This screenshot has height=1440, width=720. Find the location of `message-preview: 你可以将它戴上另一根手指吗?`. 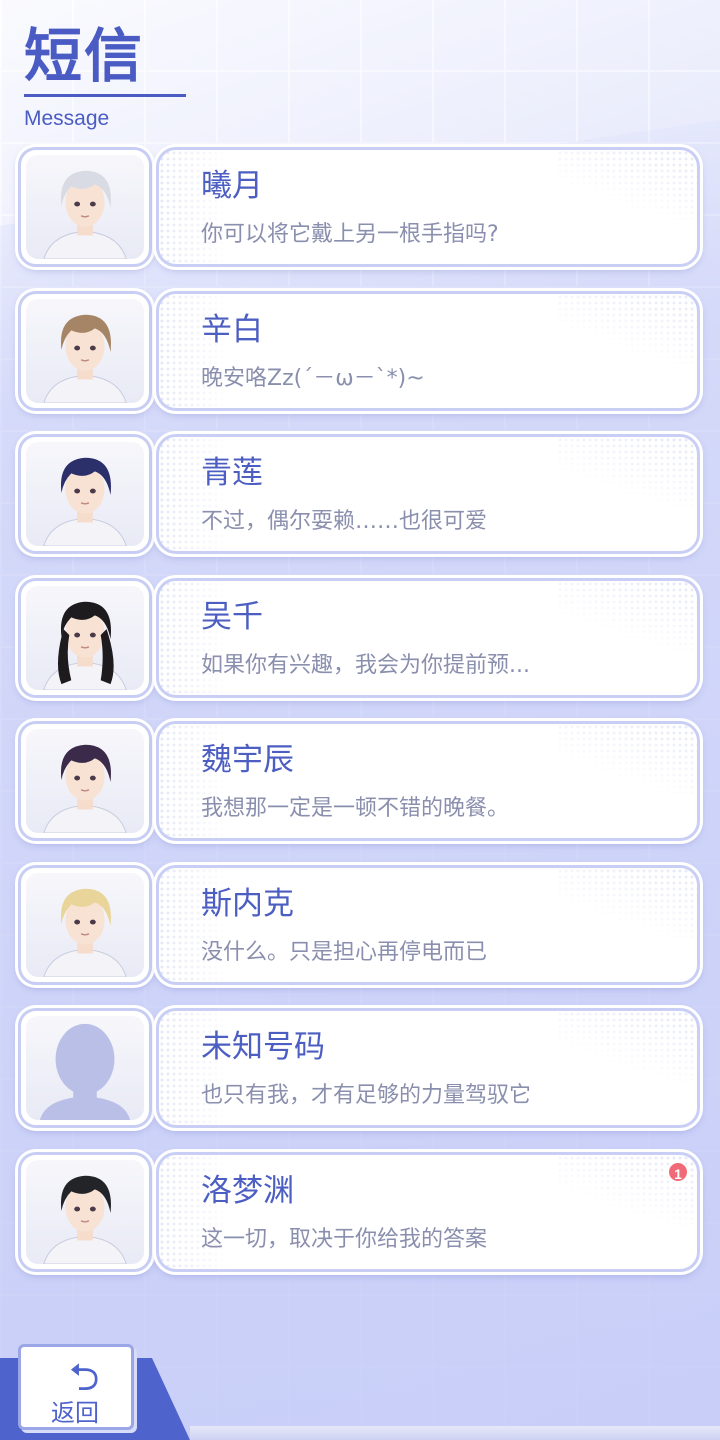

message-preview: 你可以将它戴上另一根手指吗? is located at coordinates (350, 234).